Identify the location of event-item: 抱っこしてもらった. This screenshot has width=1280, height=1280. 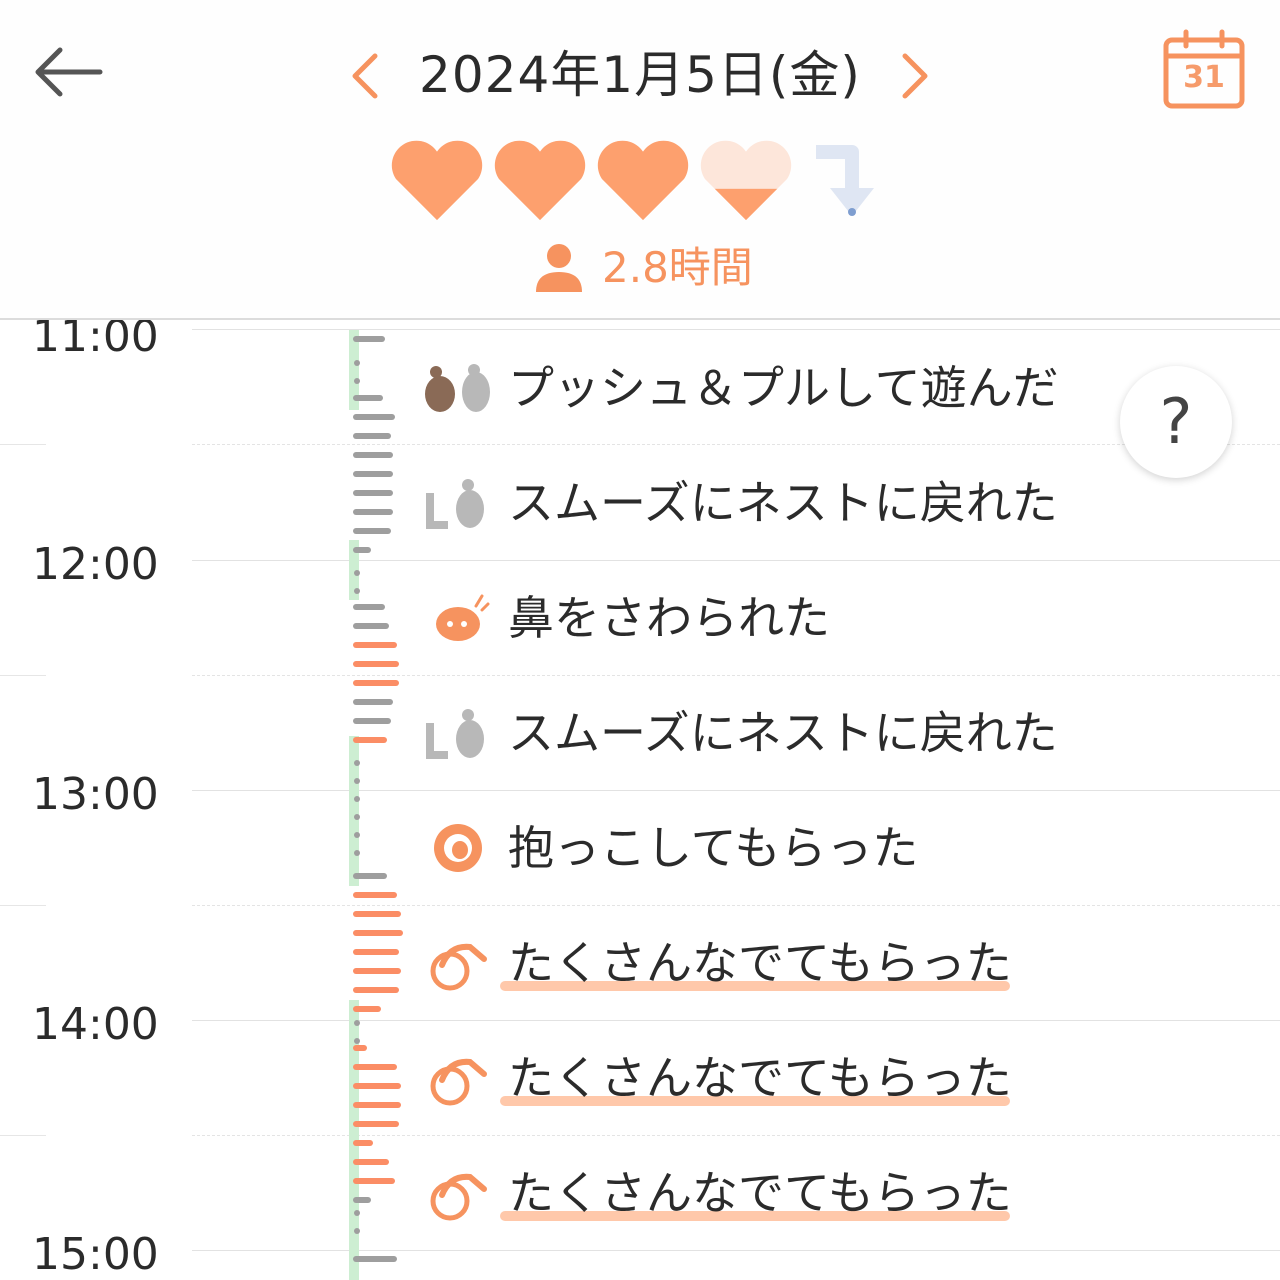
(770, 848).